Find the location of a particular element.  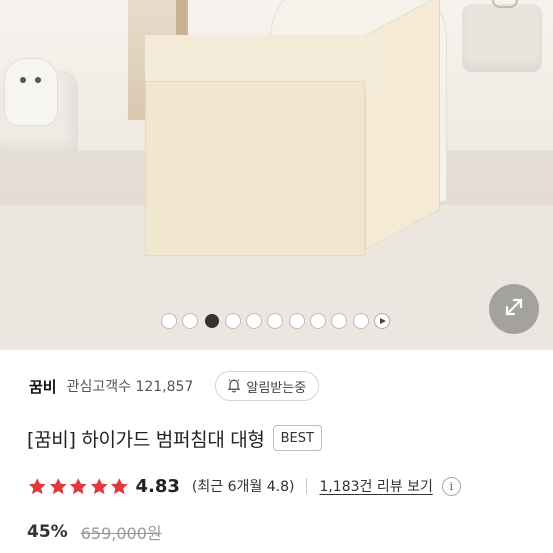

original-price: 659,000원 is located at coordinates (121, 533).